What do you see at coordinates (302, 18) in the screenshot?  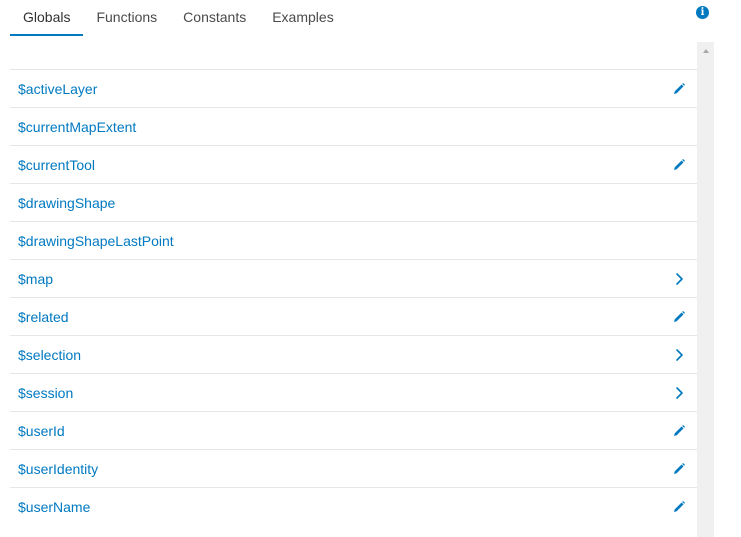 I see `tab-examples: Examples` at bounding box center [302, 18].